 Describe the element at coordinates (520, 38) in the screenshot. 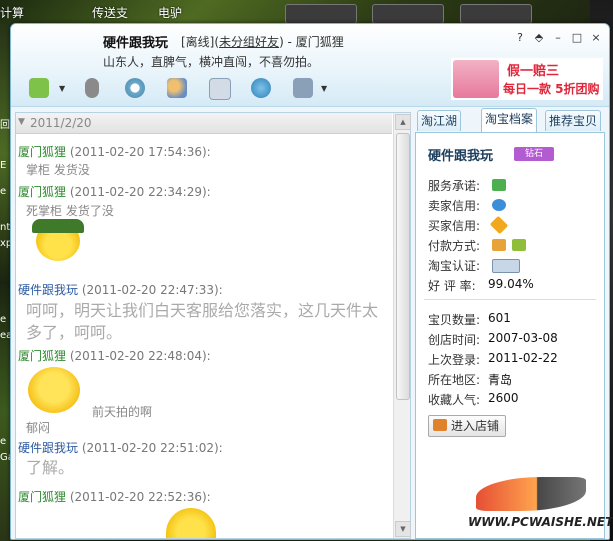

I see `help-button: ?` at that location.